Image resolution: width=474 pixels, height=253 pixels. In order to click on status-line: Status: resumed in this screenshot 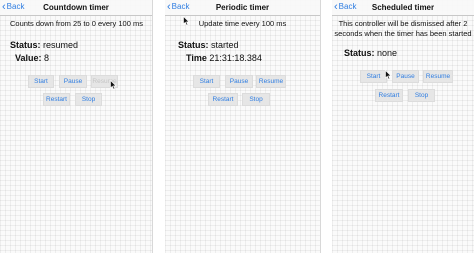, I will do `click(44, 45)`.